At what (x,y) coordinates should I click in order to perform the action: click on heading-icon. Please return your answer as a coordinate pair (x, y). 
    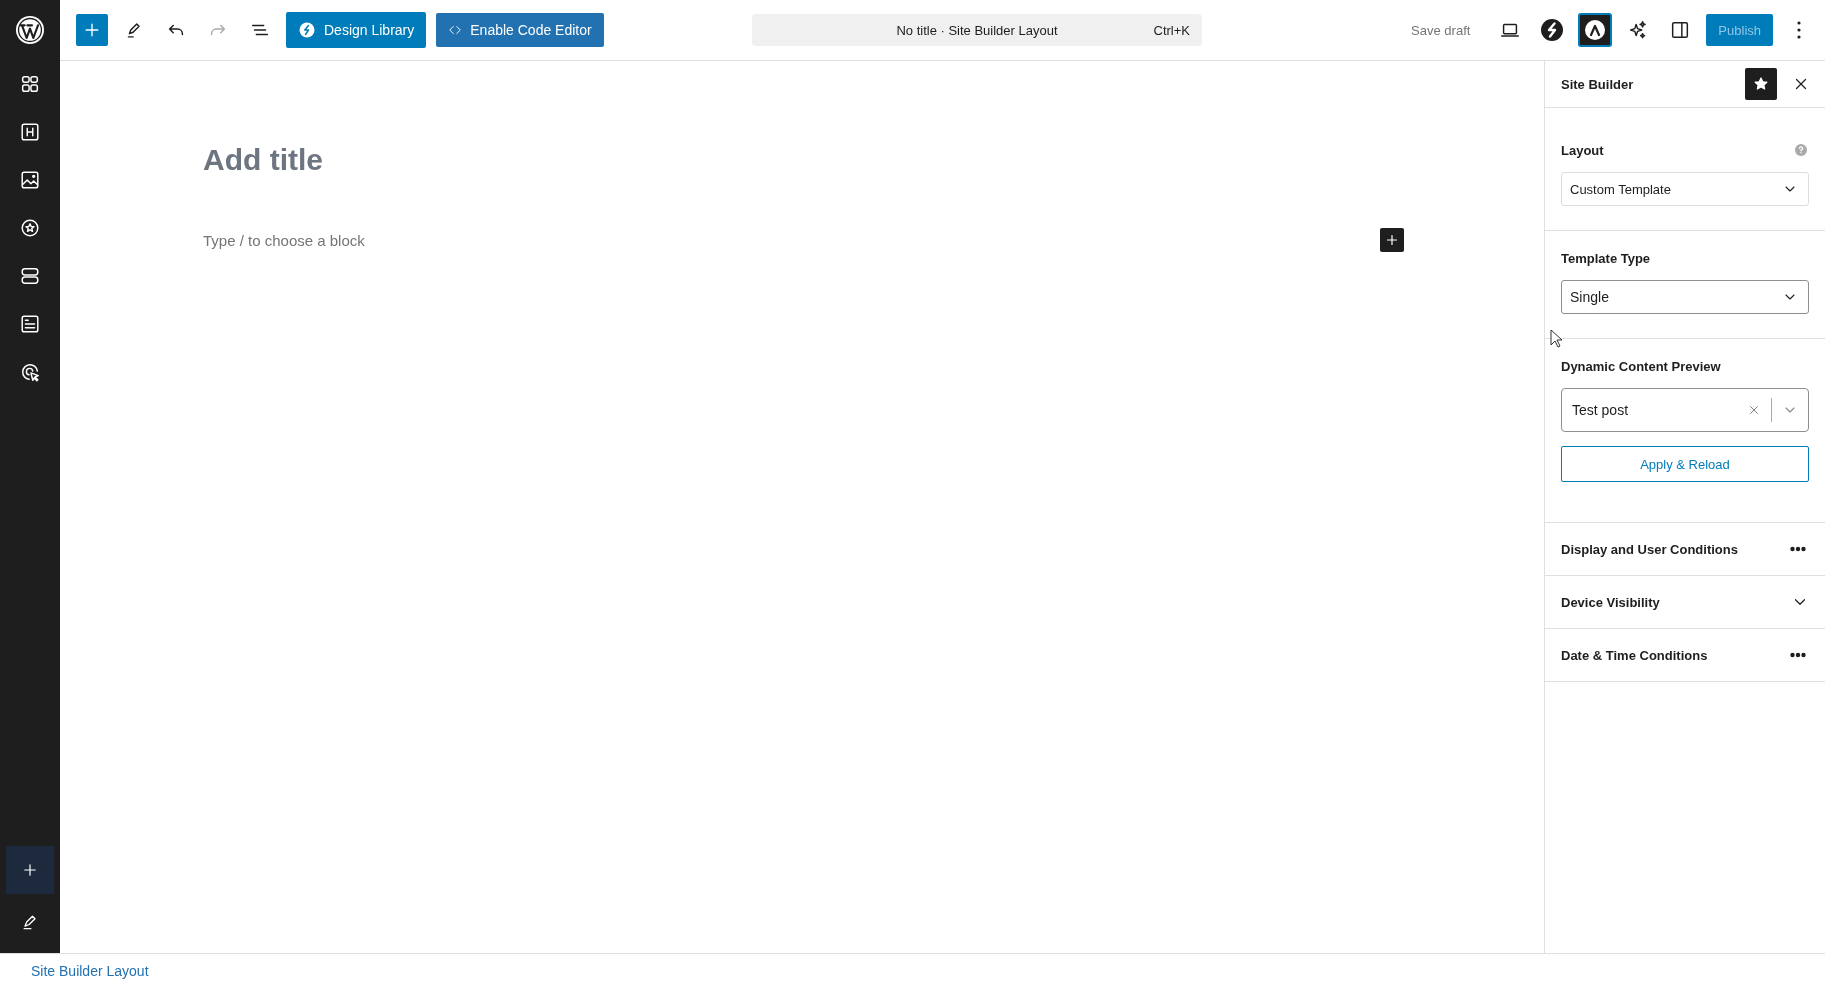
    Looking at the image, I should click on (30, 132).